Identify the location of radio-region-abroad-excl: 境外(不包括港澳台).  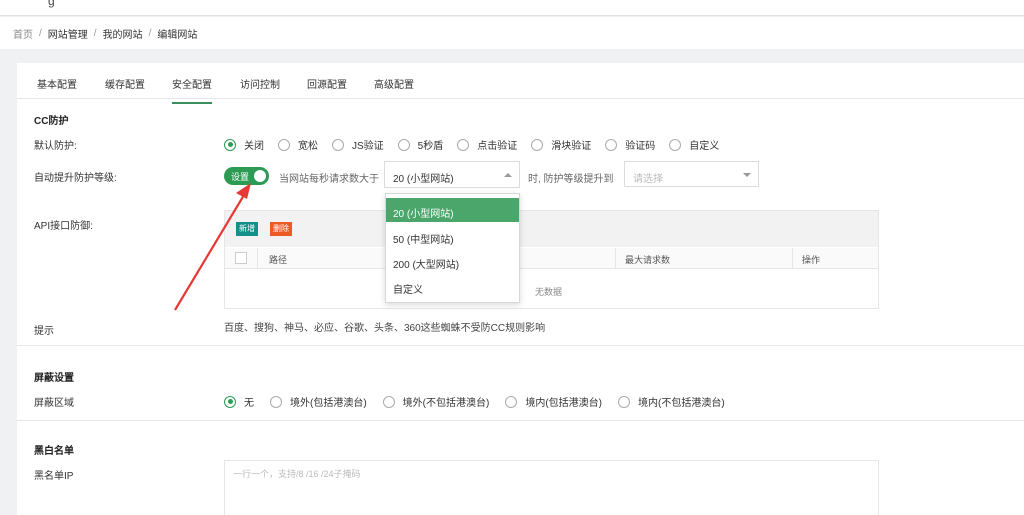
(435, 401).